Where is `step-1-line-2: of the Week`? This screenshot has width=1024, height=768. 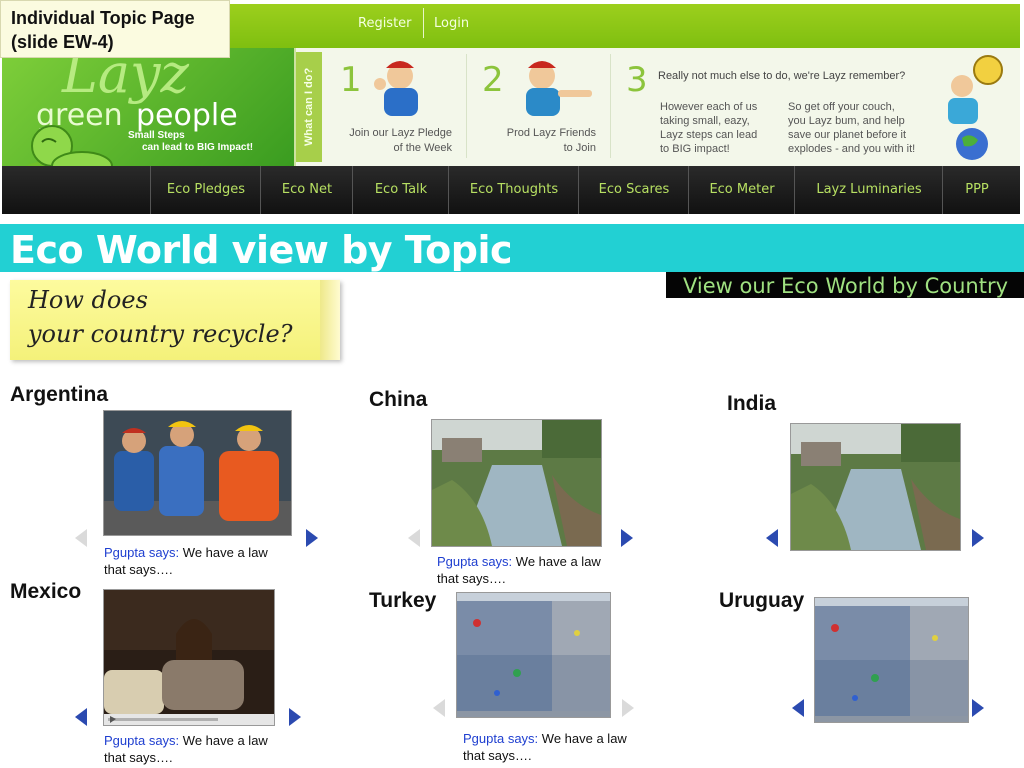 step-1-line-2: of the Week is located at coordinates (423, 148).